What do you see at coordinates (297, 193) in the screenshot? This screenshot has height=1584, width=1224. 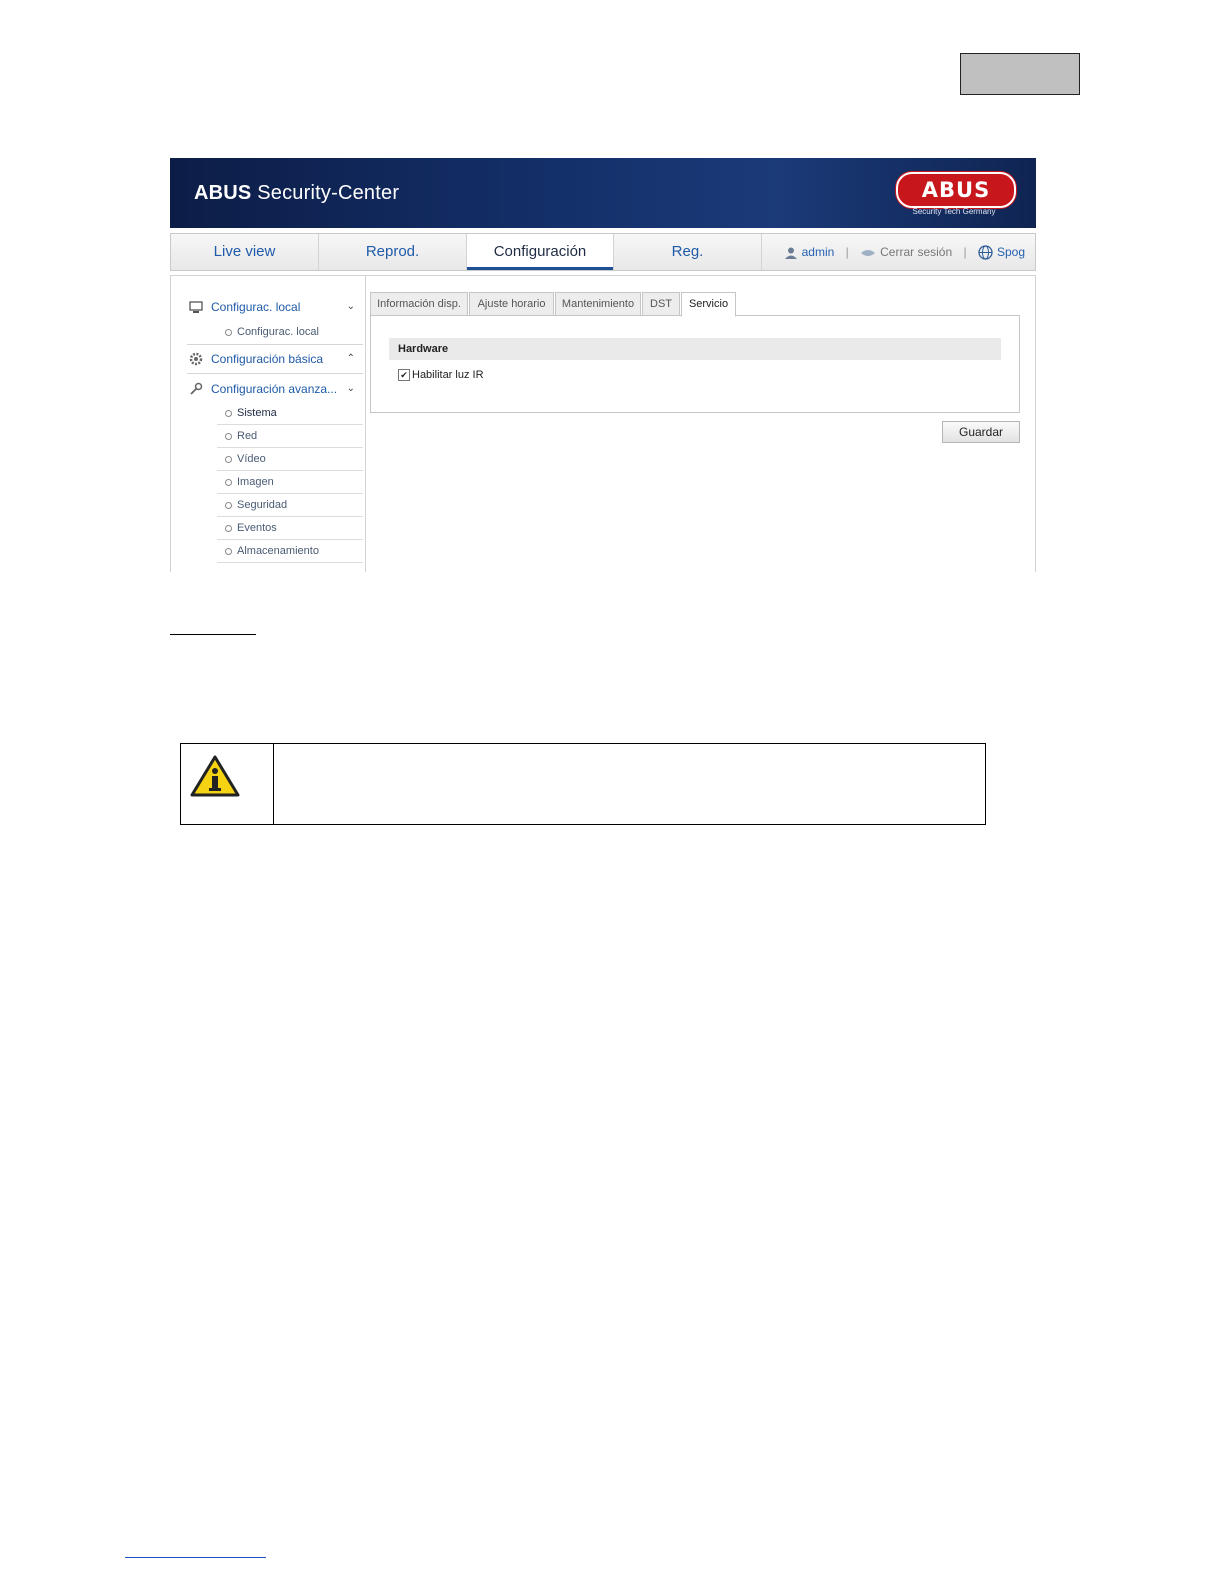 I see `app-title: ABUS Security-Center` at bounding box center [297, 193].